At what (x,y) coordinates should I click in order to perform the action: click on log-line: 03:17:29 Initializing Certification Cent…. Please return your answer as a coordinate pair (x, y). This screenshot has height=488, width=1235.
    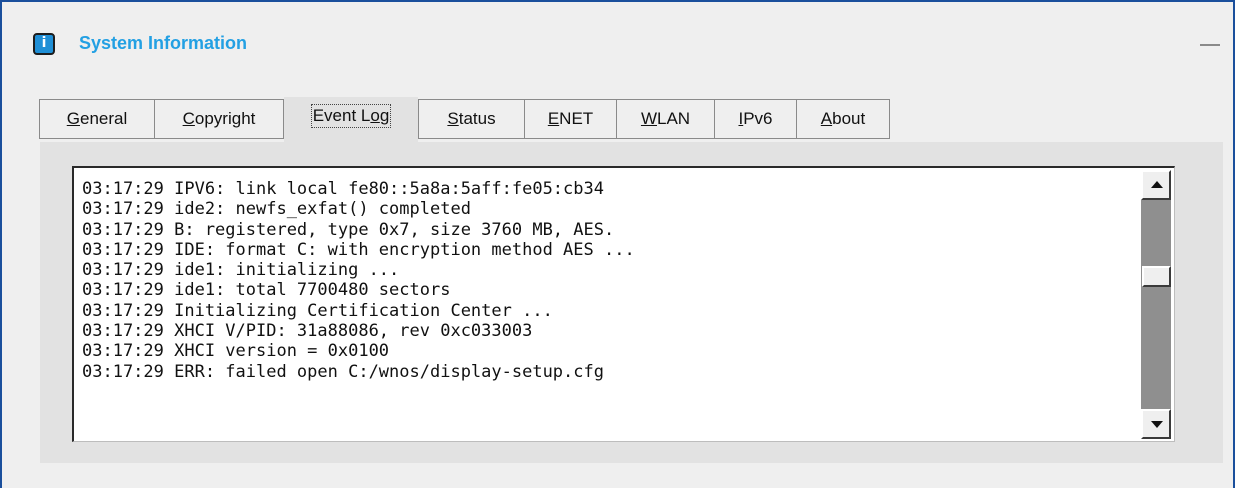
    Looking at the image, I should click on (317, 310).